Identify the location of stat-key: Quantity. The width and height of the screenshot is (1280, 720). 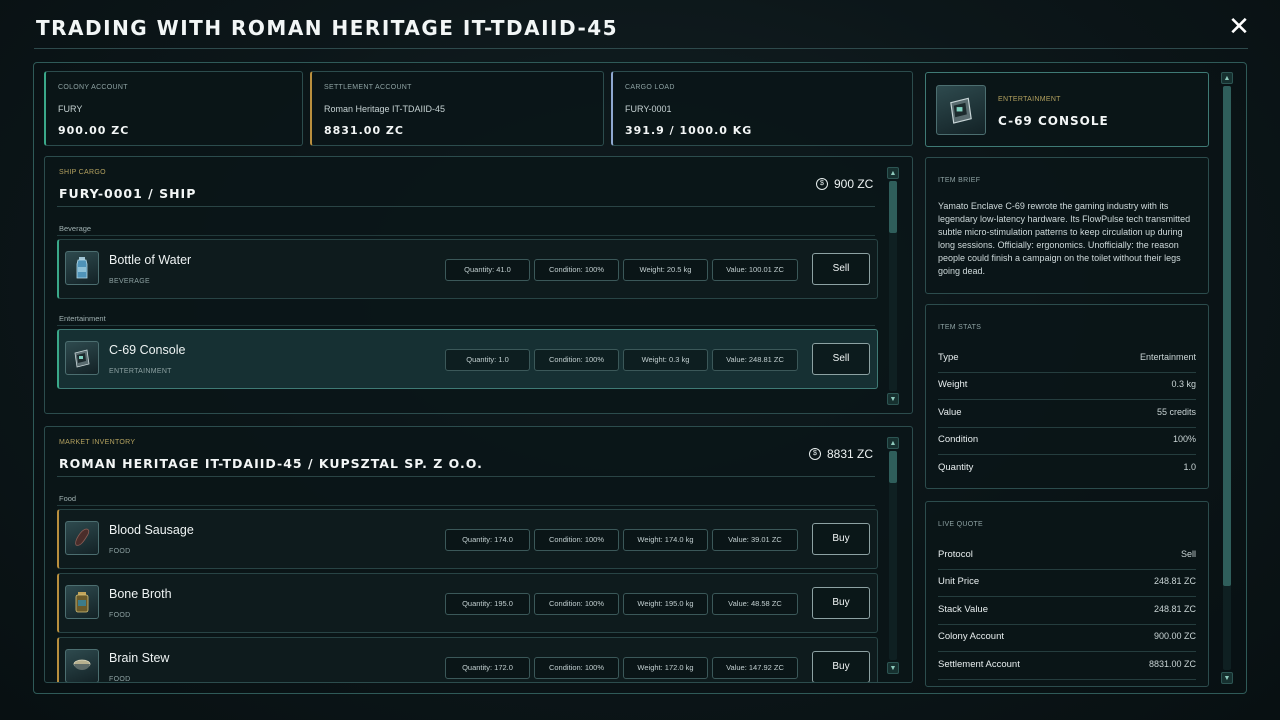
(956, 467).